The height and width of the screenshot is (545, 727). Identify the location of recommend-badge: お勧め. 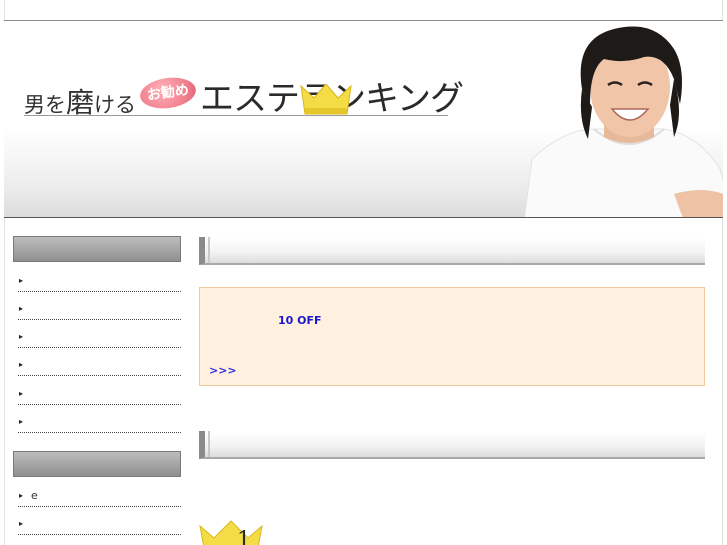
(168, 93).